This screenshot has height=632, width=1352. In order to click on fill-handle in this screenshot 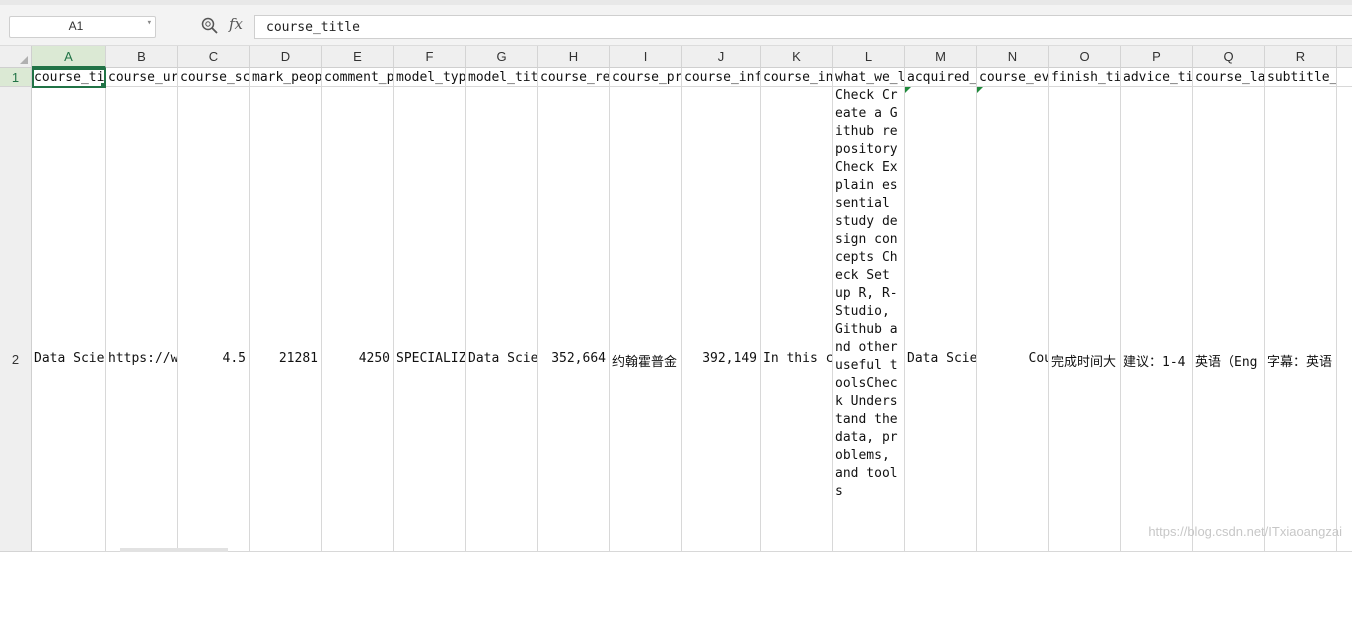, I will do `click(103, 85)`.